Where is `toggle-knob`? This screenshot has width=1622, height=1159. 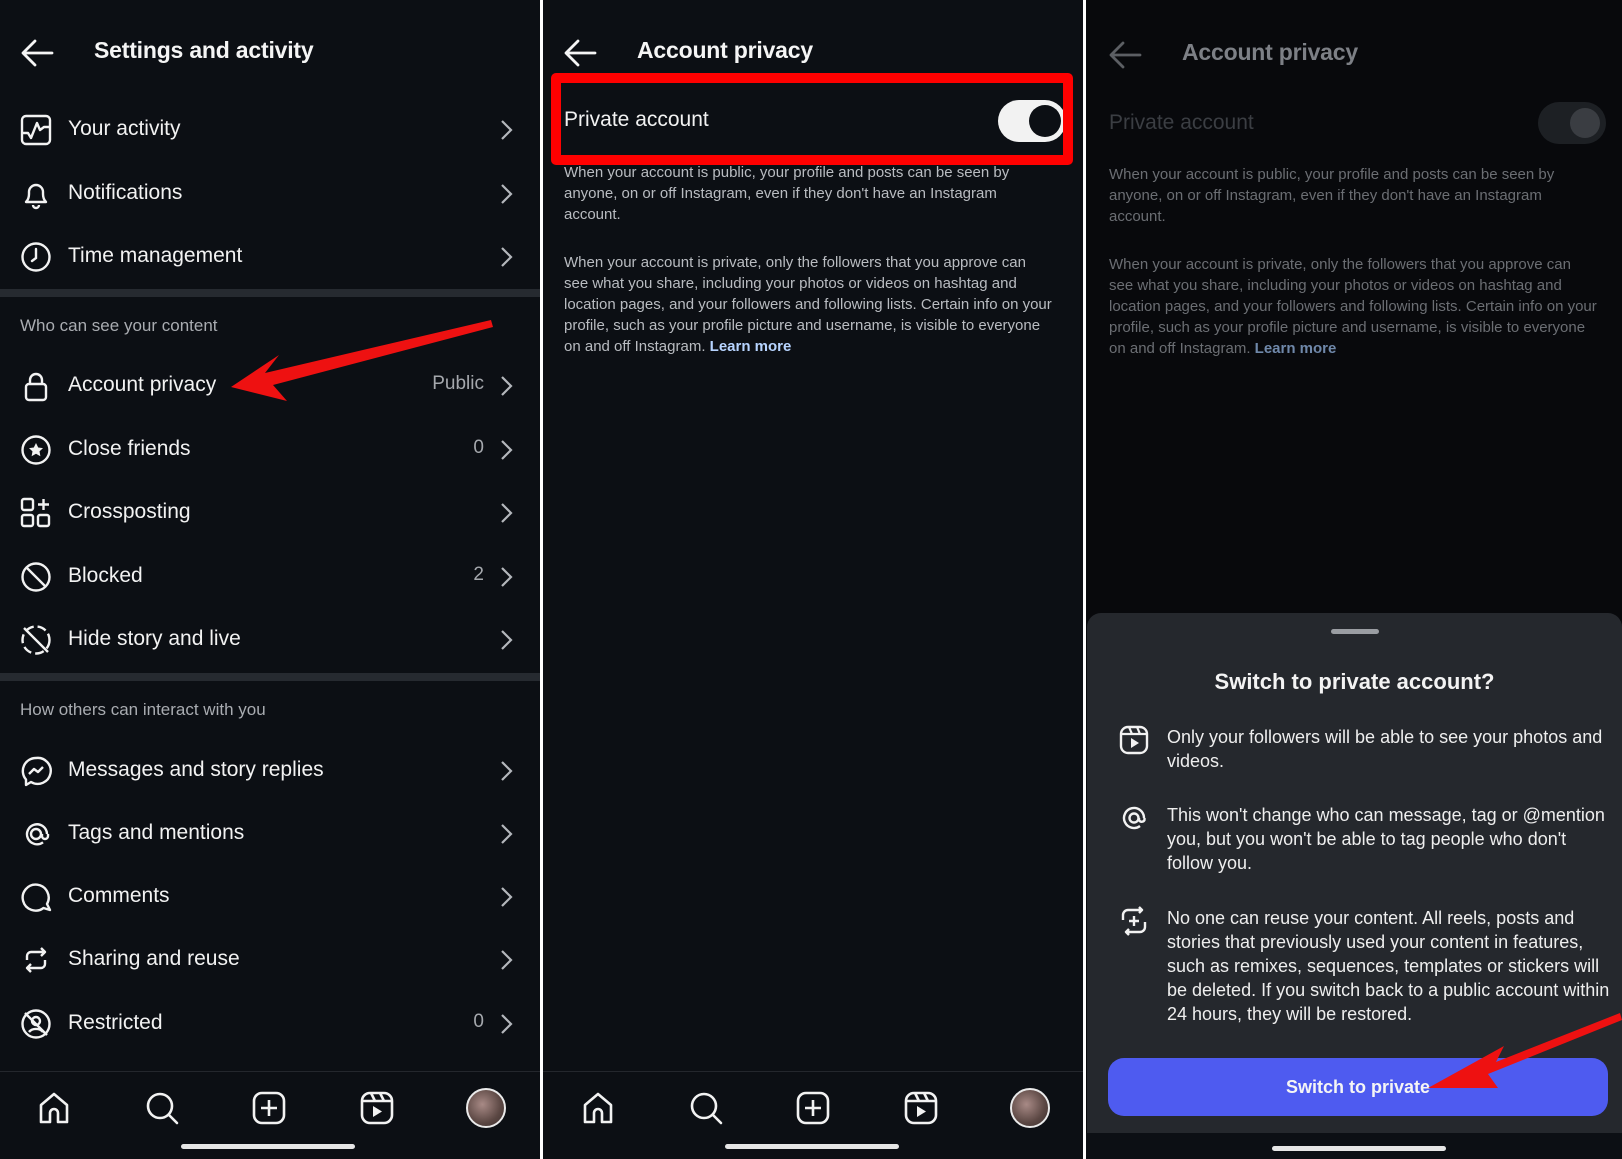
toggle-knob is located at coordinates (1585, 123).